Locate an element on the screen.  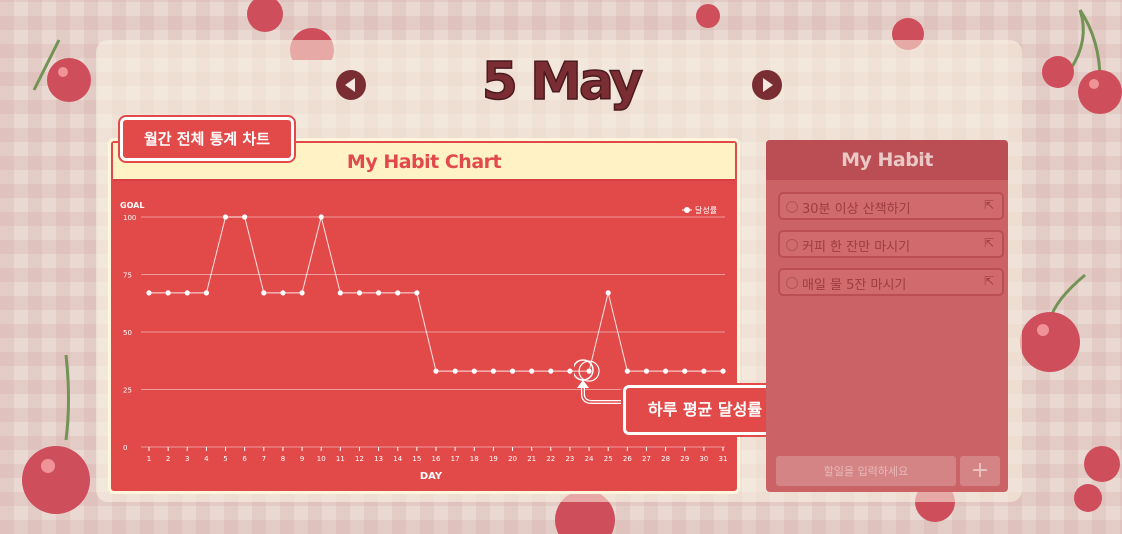
prev-month-button is located at coordinates (351, 85).